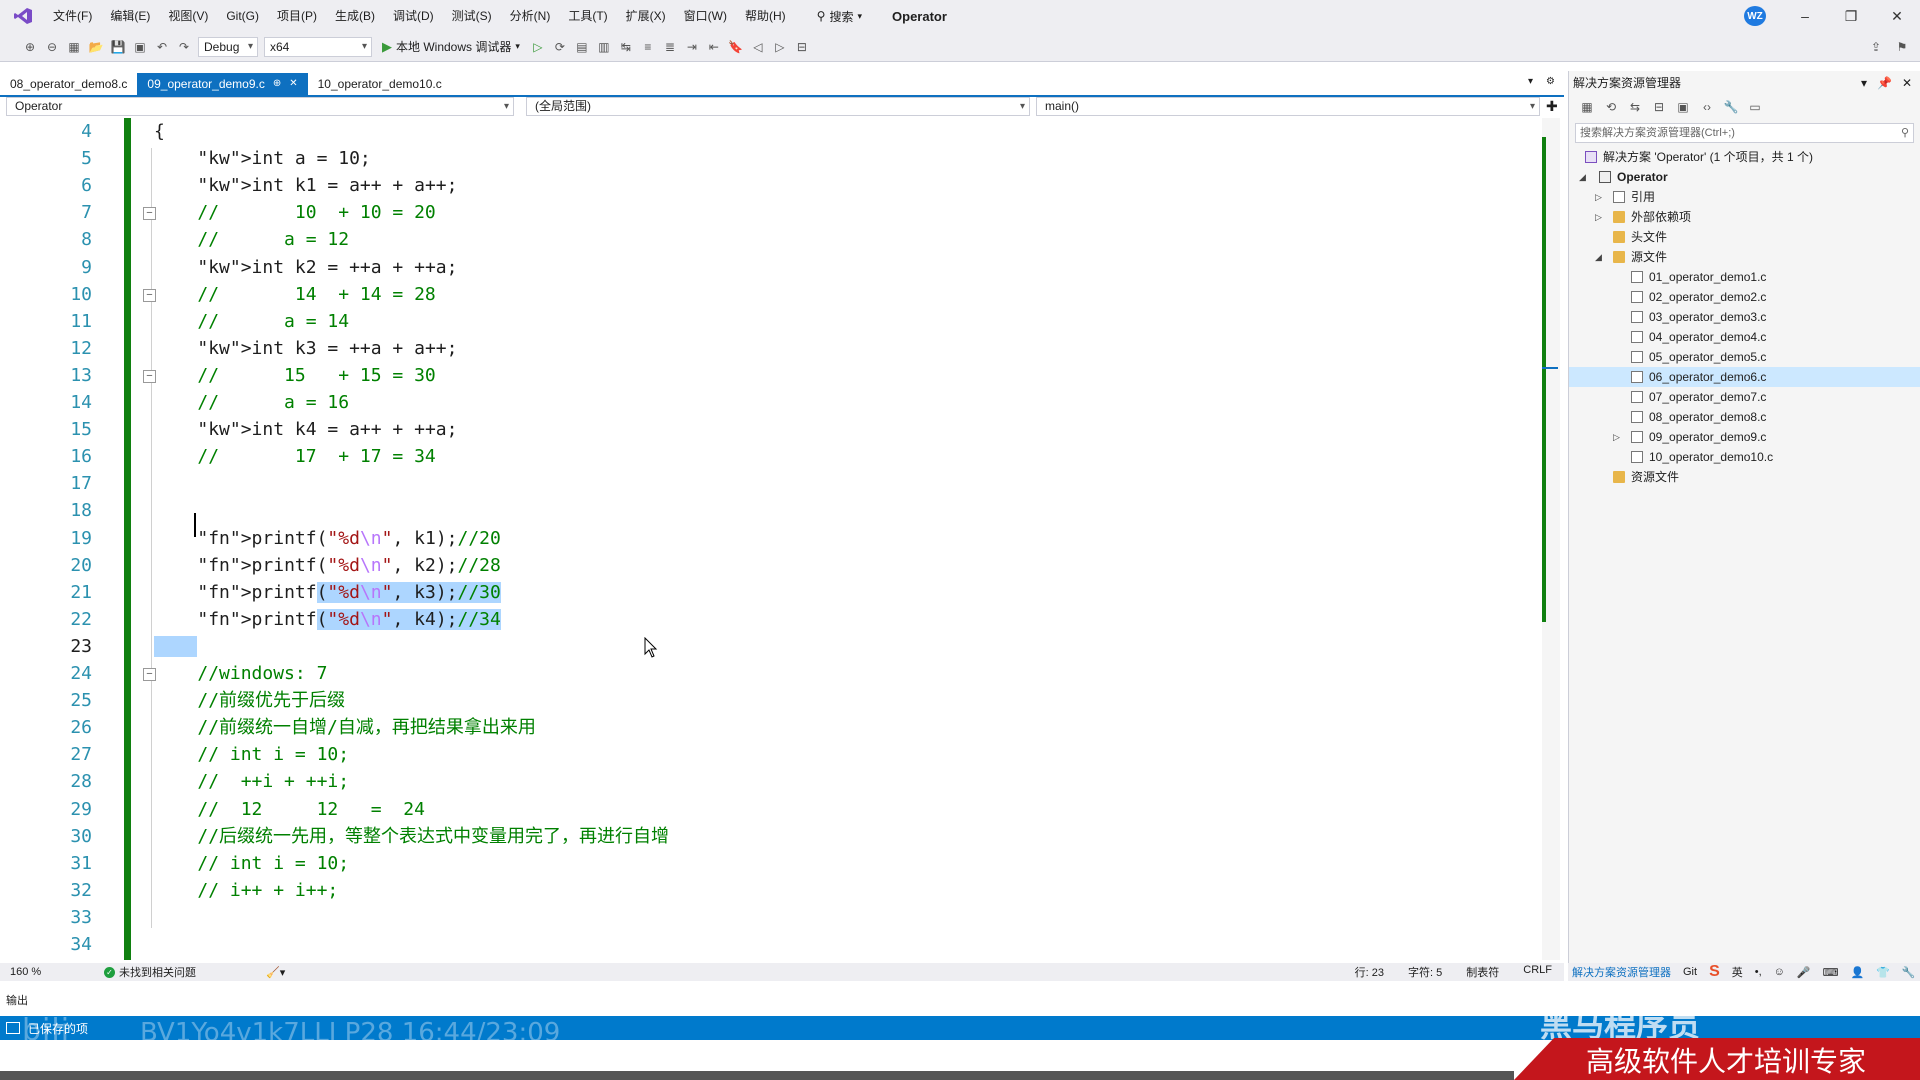 This screenshot has width=1920, height=1080. I want to click on tree-file: 01_operator_demo1.c, so click(1744, 277).